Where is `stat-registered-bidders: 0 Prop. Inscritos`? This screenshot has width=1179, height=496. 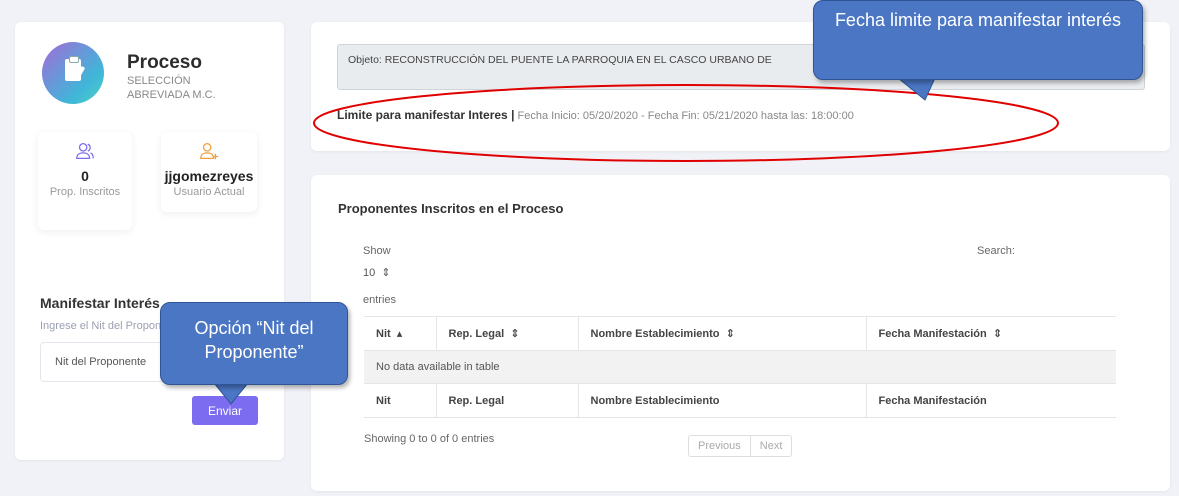 stat-registered-bidders: 0 Prop. Inscritos is located at coordinates (85, 181).